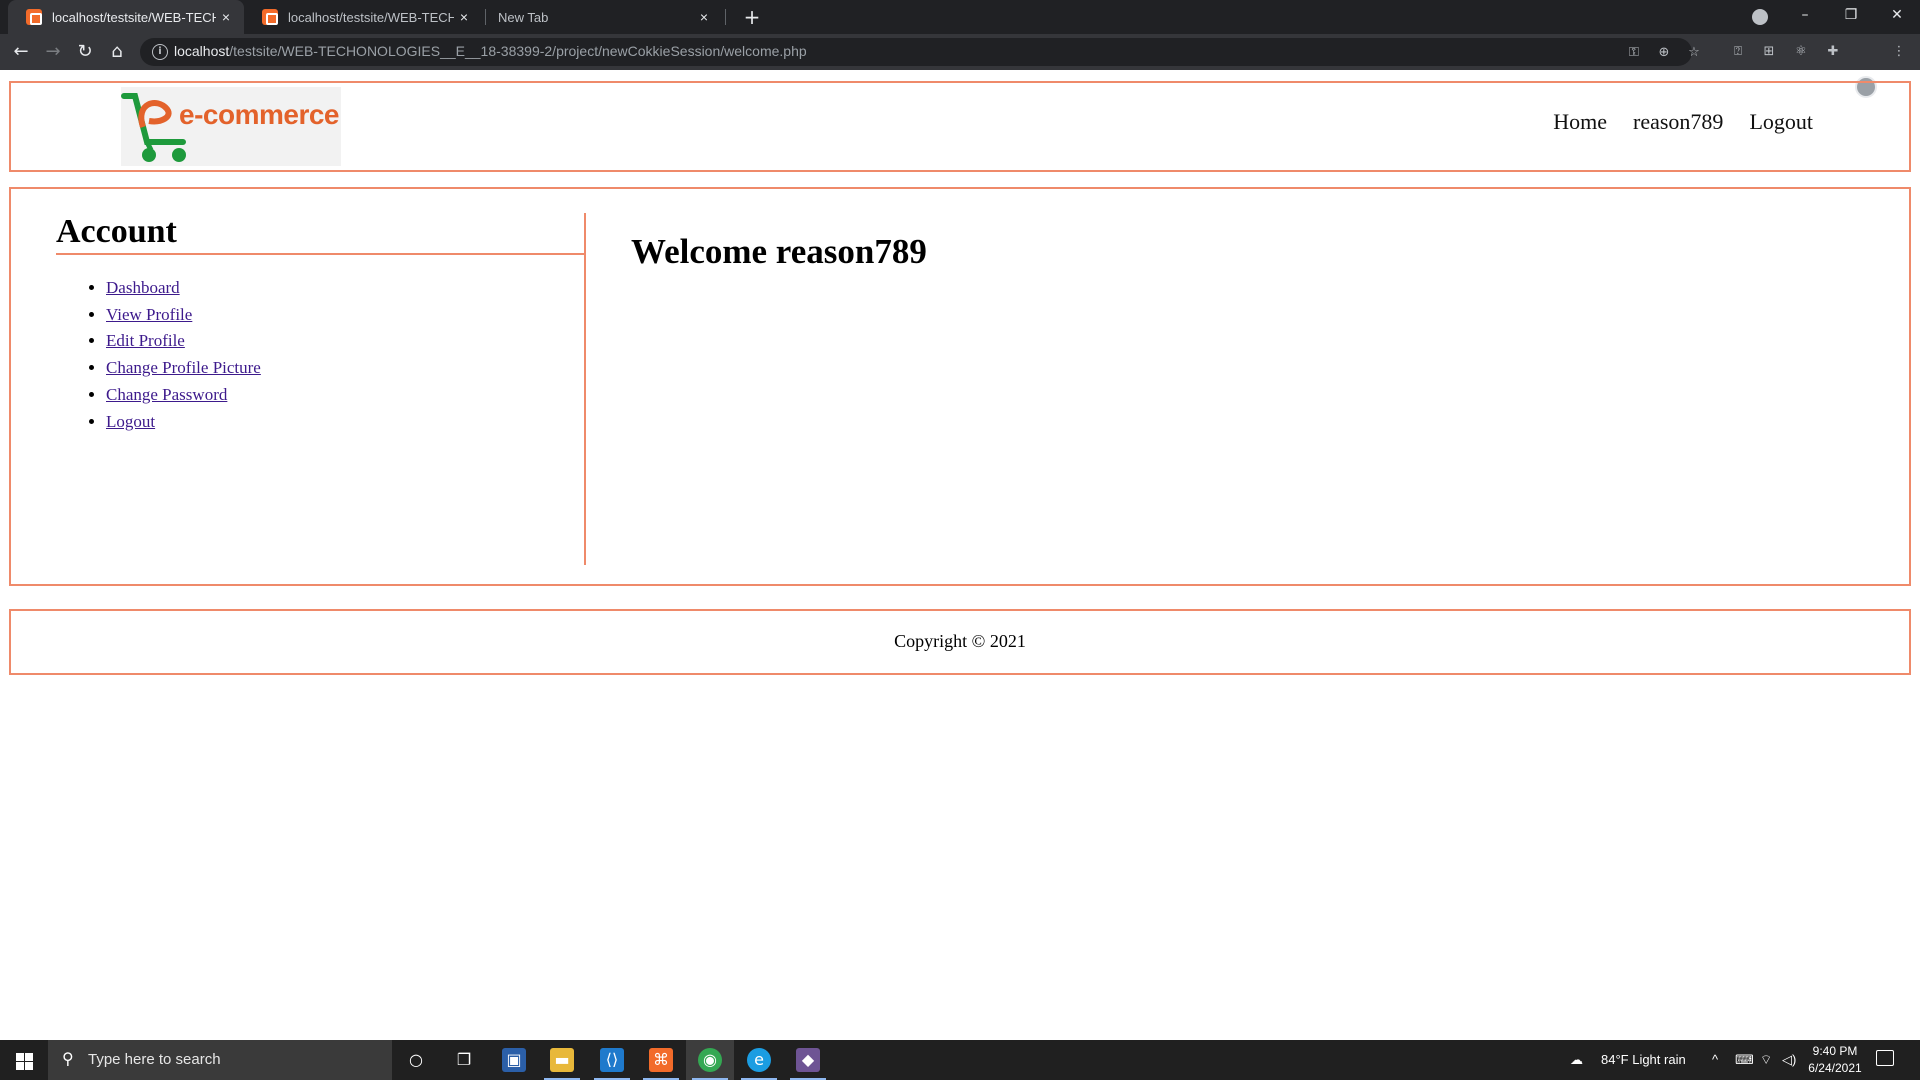 This screenshot has height=1080, width=1920. What do you see at coordinates (345, 422) in the screenshot?
I see `list-item: Logout` at bounding box center [345, 422].